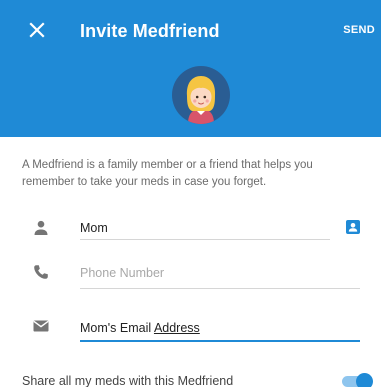 The image size is (381, 387). I want to click on contact-book-icon, so click(353, 227).